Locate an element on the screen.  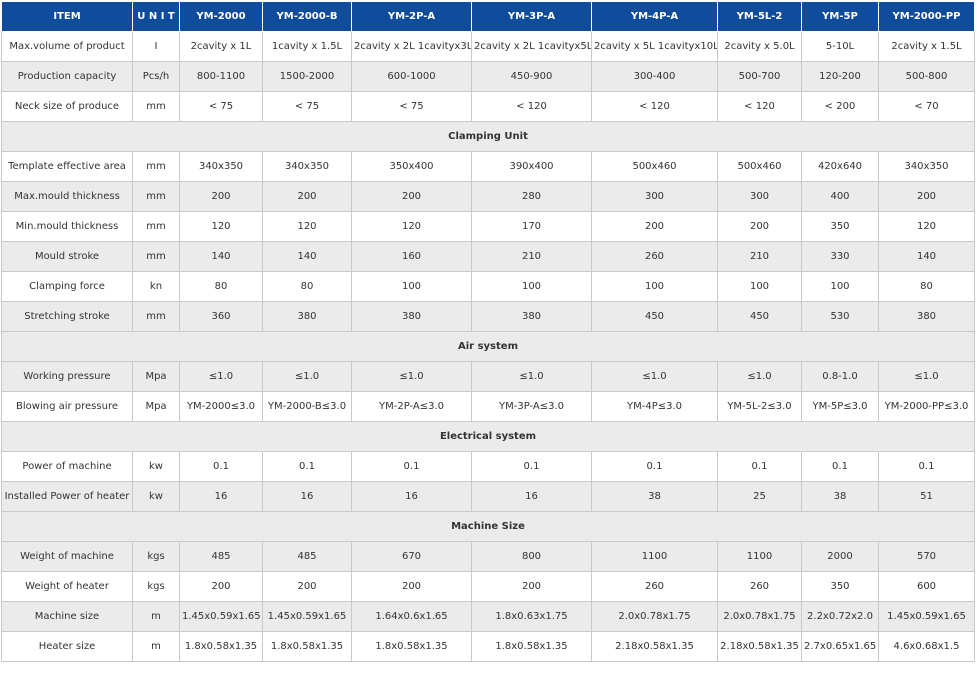
unit-cell: kw is located at coordinates (156, 466).